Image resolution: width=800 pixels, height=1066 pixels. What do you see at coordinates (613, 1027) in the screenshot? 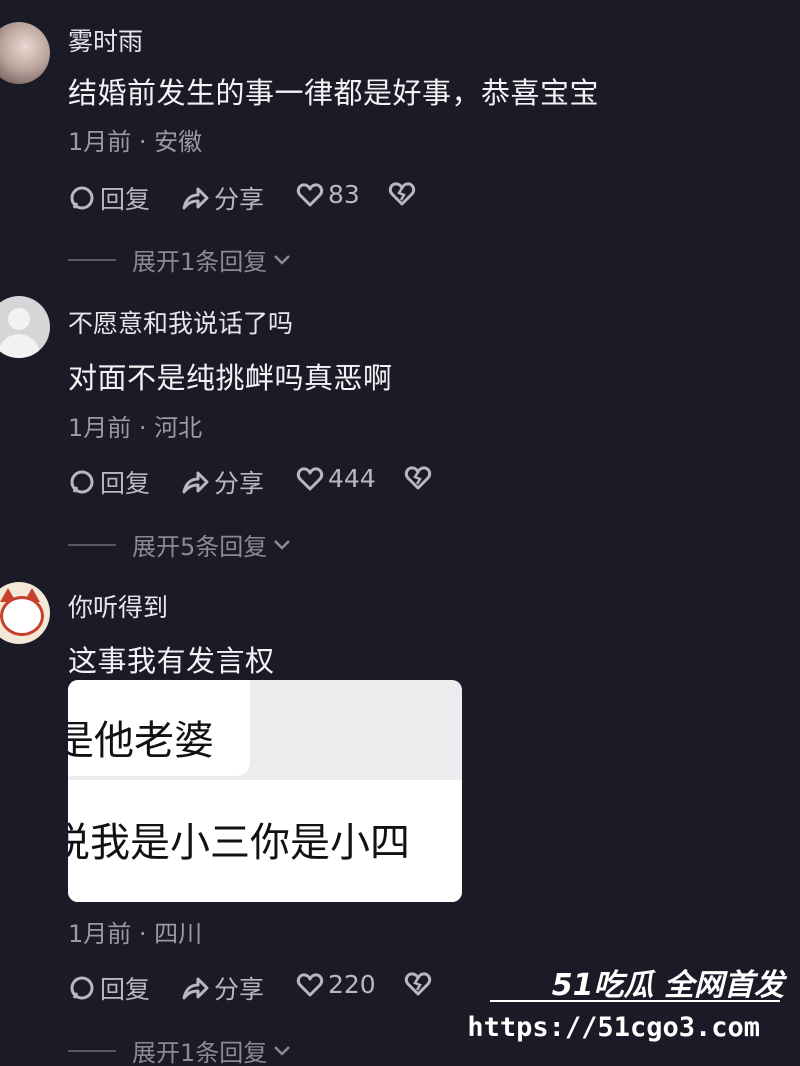
I see `watermark-url: https://51cgo3.com` at bounding box center [613, 1027].